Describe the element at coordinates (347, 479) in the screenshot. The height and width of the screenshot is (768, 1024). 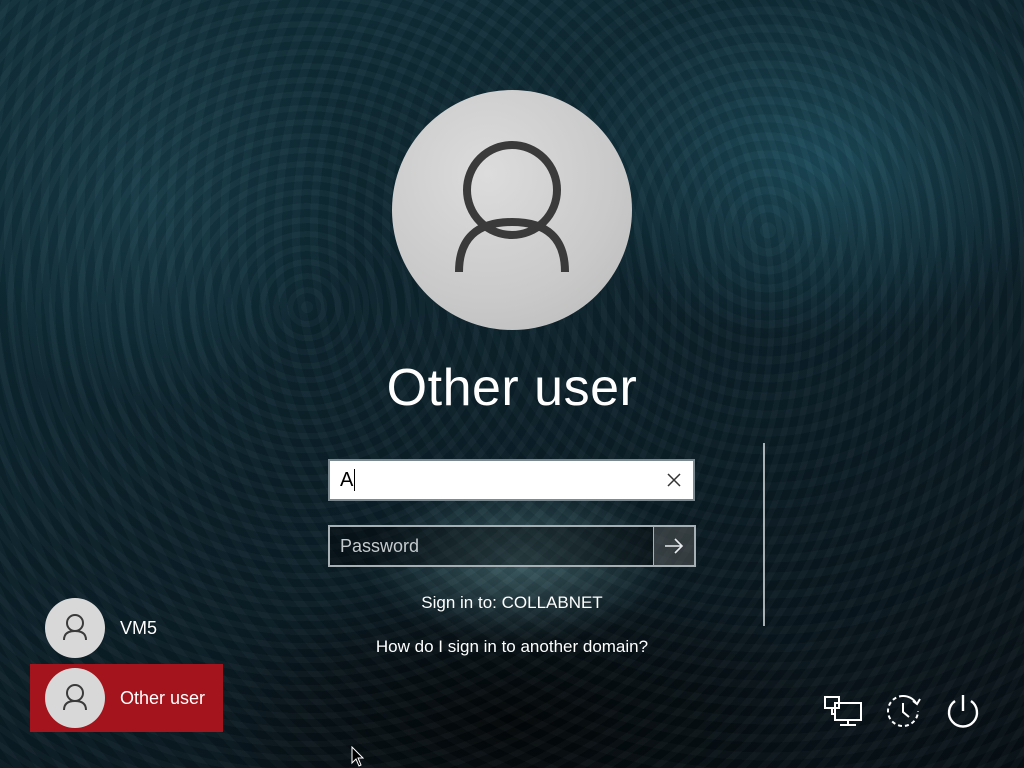
I see `username-value: A` at that location.